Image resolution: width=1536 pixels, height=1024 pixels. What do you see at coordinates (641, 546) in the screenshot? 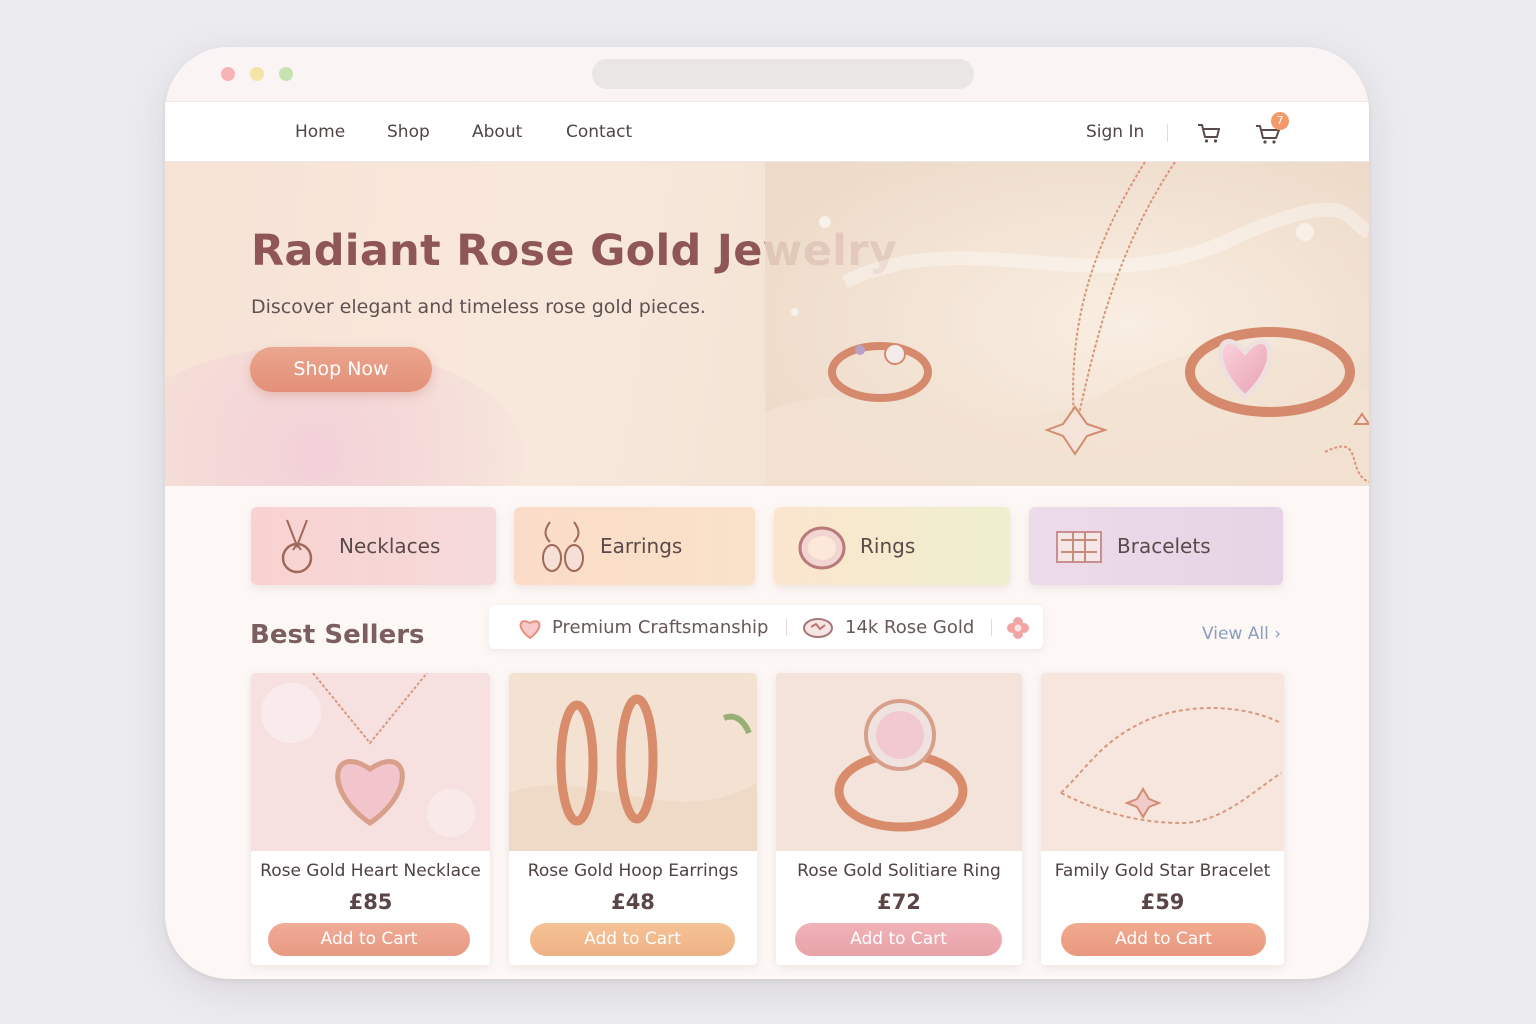
I see `category-label: Earrings` at bounding box center [641, 546].